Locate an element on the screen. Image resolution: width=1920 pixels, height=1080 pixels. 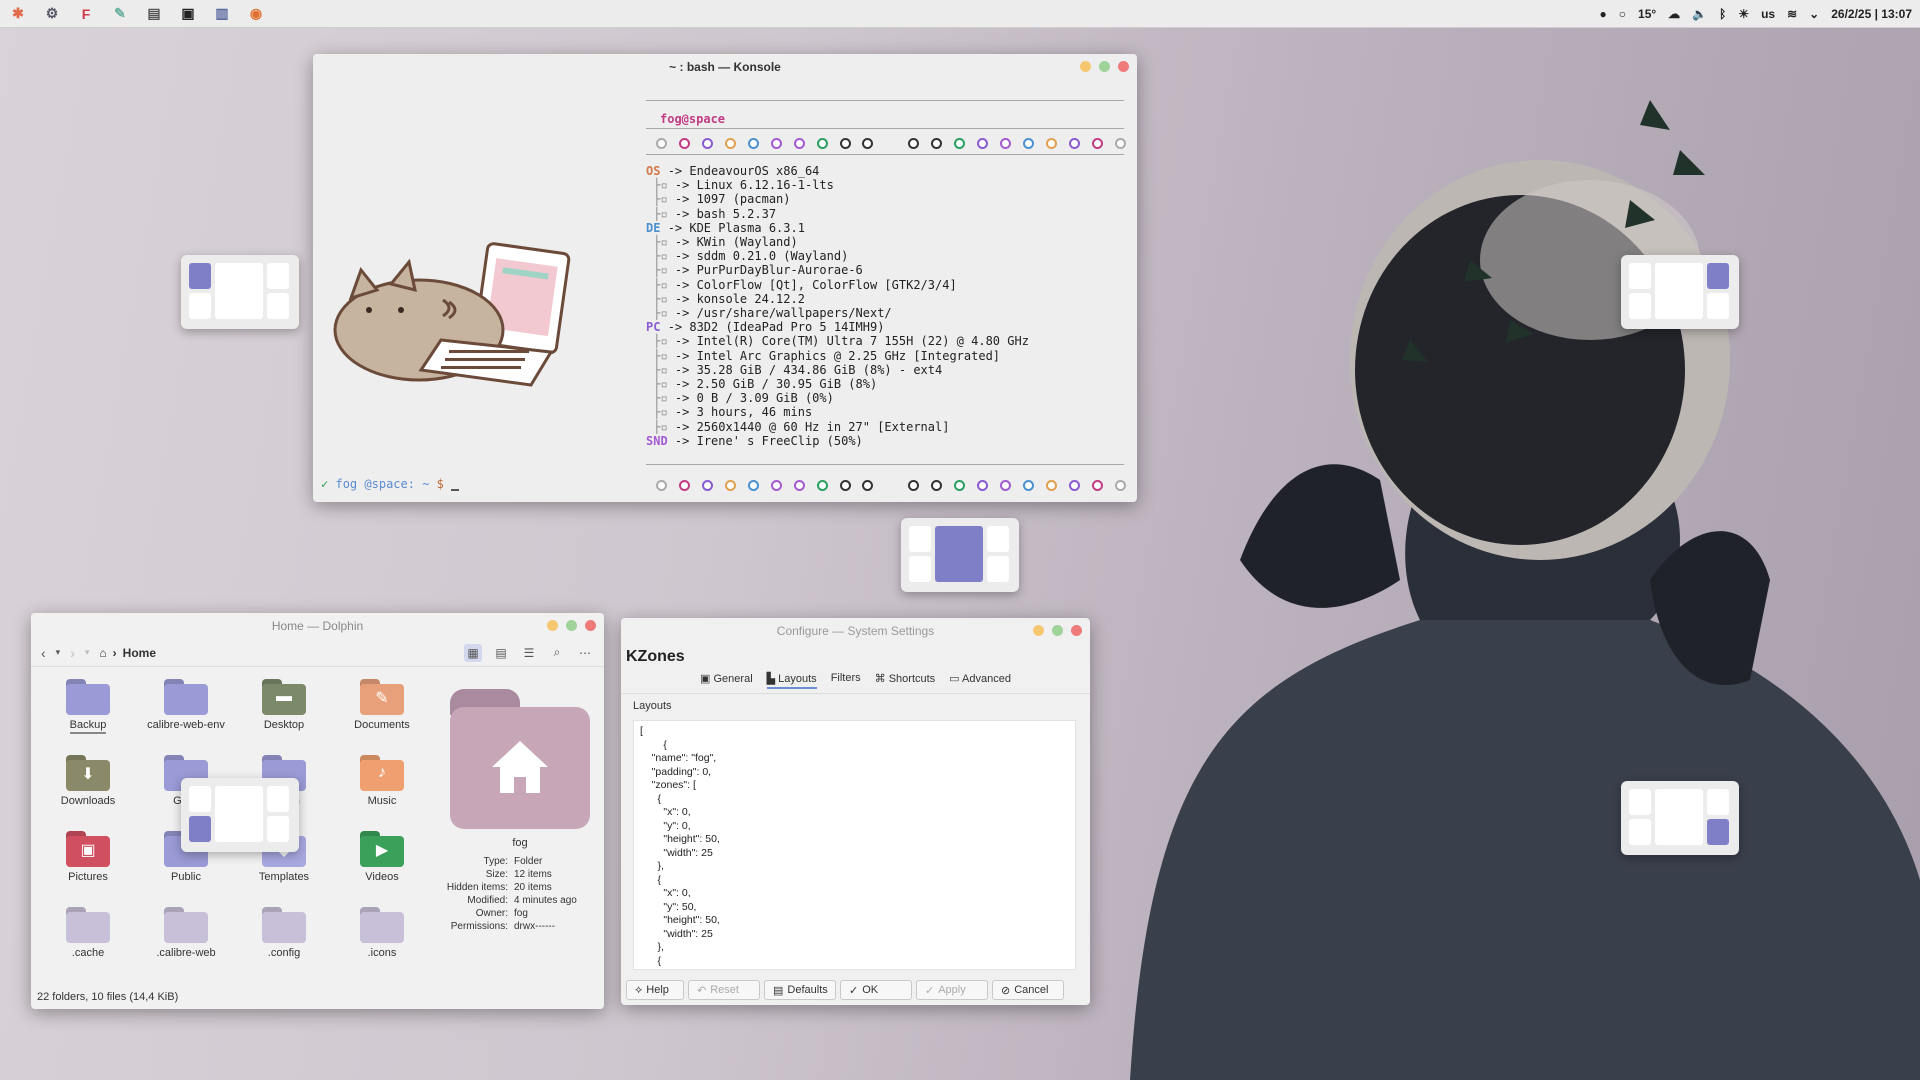
brightness-icon: ☀ is located at coordinates (1743, 14).